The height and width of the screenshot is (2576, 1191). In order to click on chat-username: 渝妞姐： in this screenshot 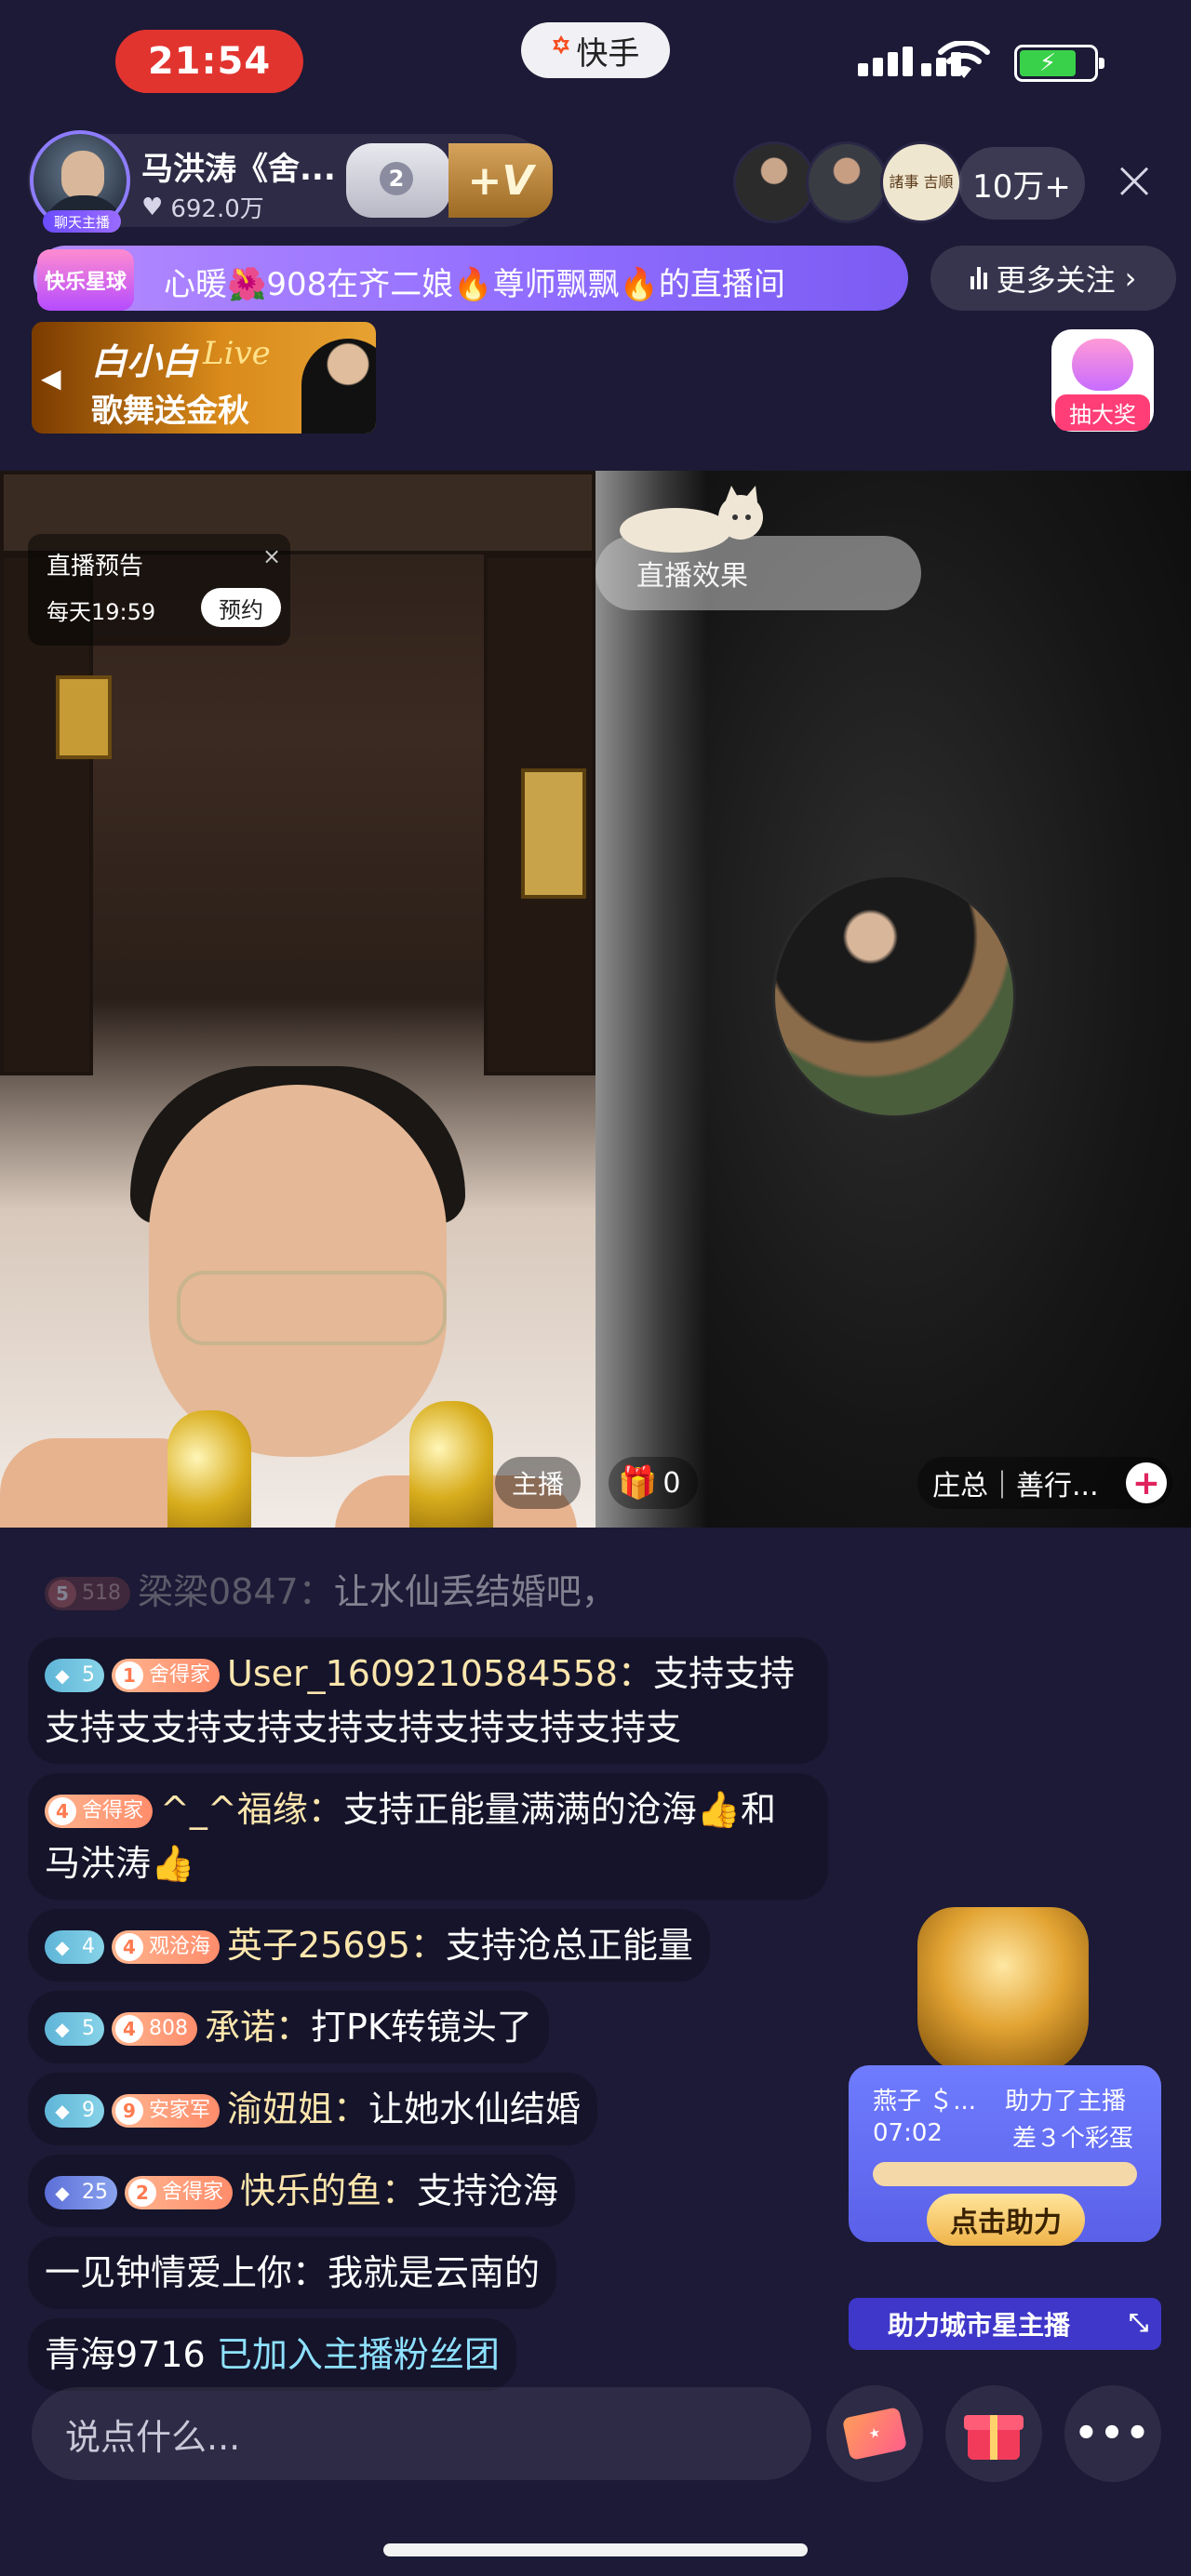, I will do `click(297, 2109)`.